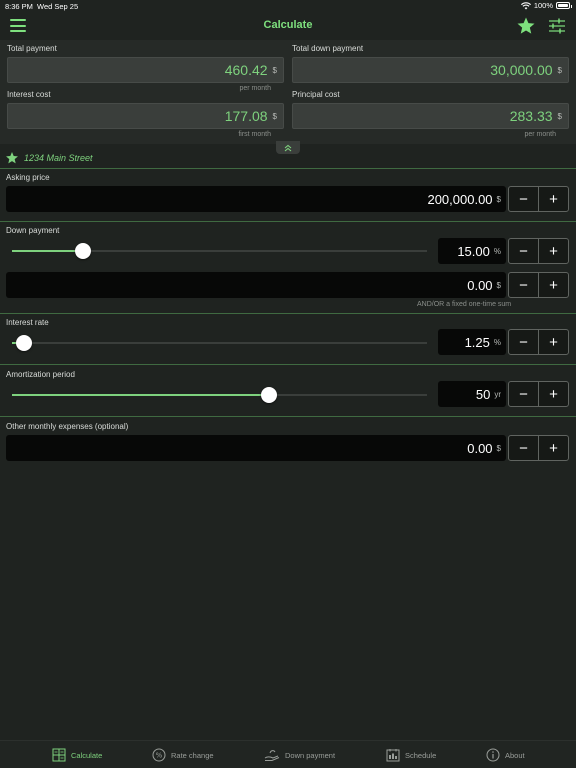 This screenshot has height=768, width=576. I want to click on down-payment-fixed-input: 0.00 $, so click(256, 285).